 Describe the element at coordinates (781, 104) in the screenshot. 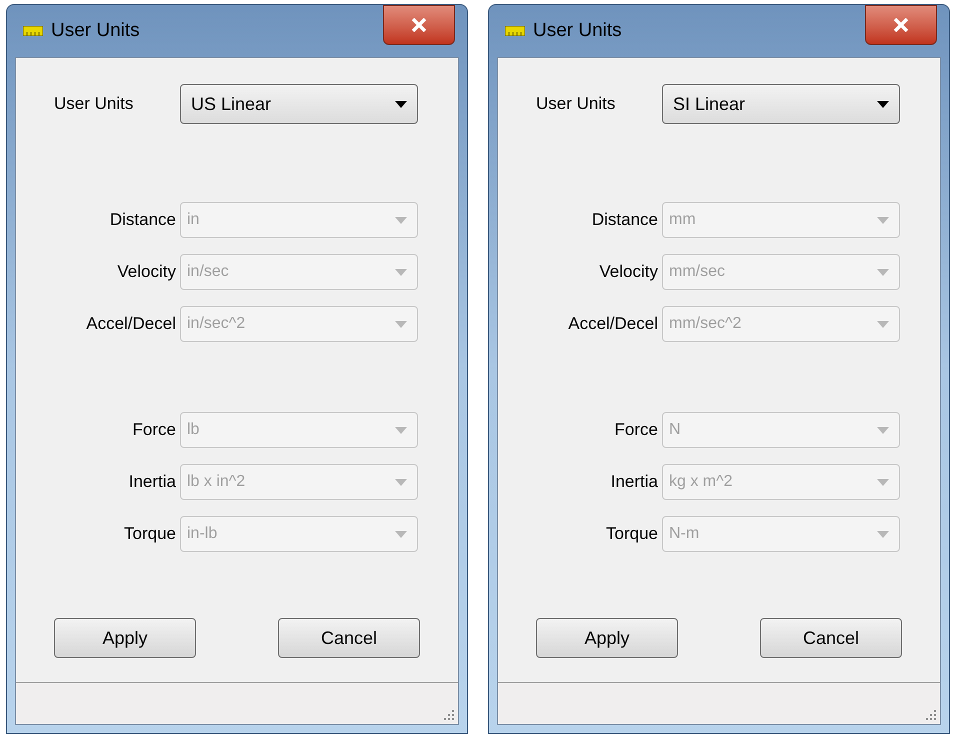

I see `units-dropdown: SI Linear` at that location.